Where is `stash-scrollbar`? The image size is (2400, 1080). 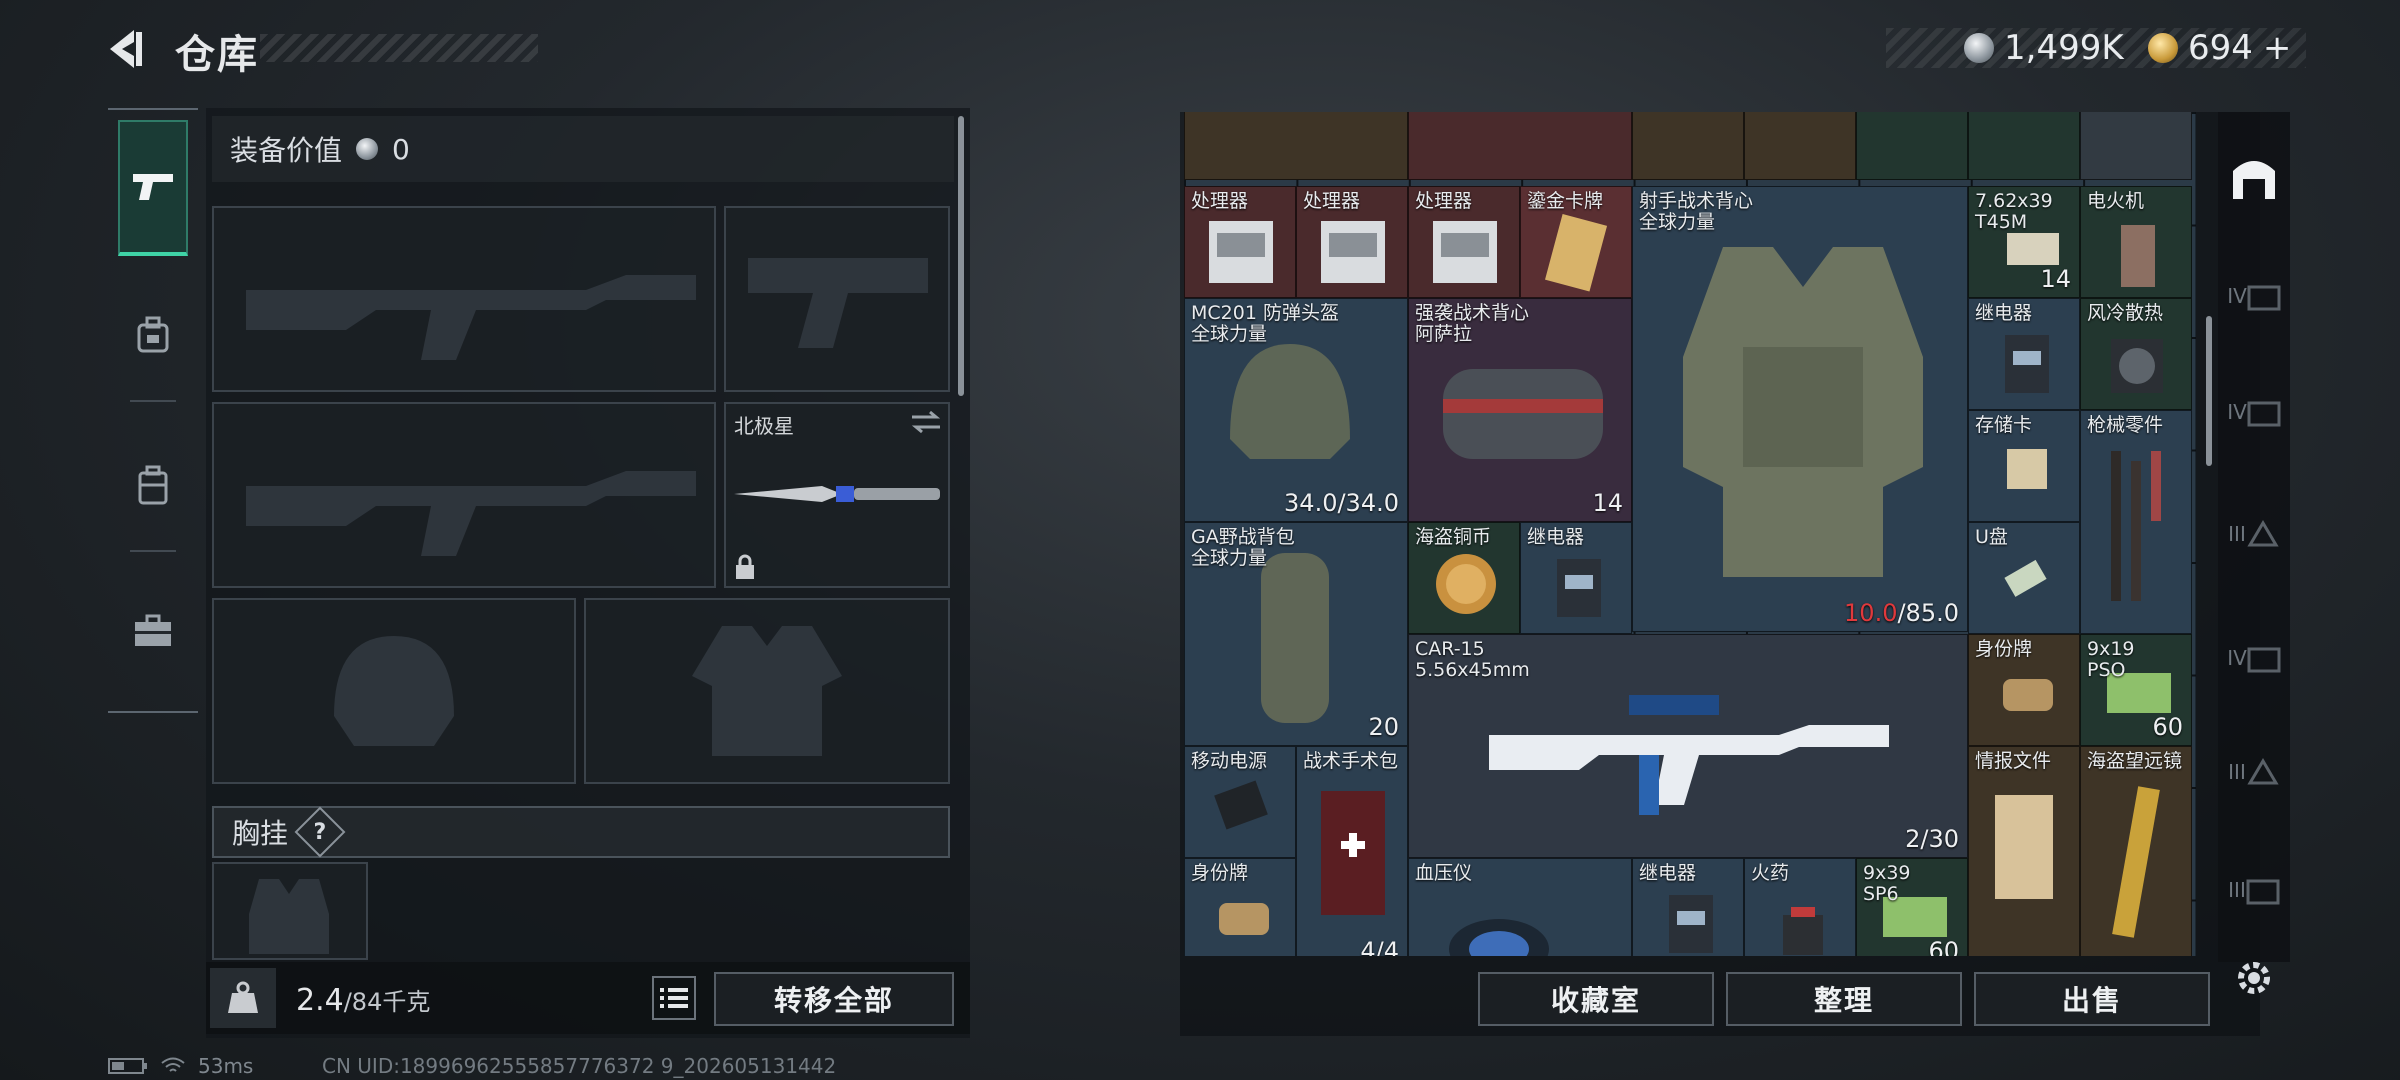
stash-scrollbar is located at coordinates (2209, 391).